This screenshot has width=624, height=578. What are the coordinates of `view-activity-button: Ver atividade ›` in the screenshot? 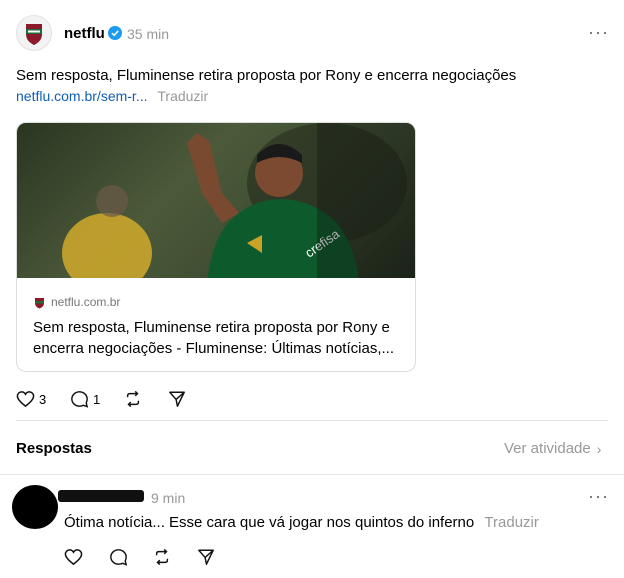 It's located at (552, 448).